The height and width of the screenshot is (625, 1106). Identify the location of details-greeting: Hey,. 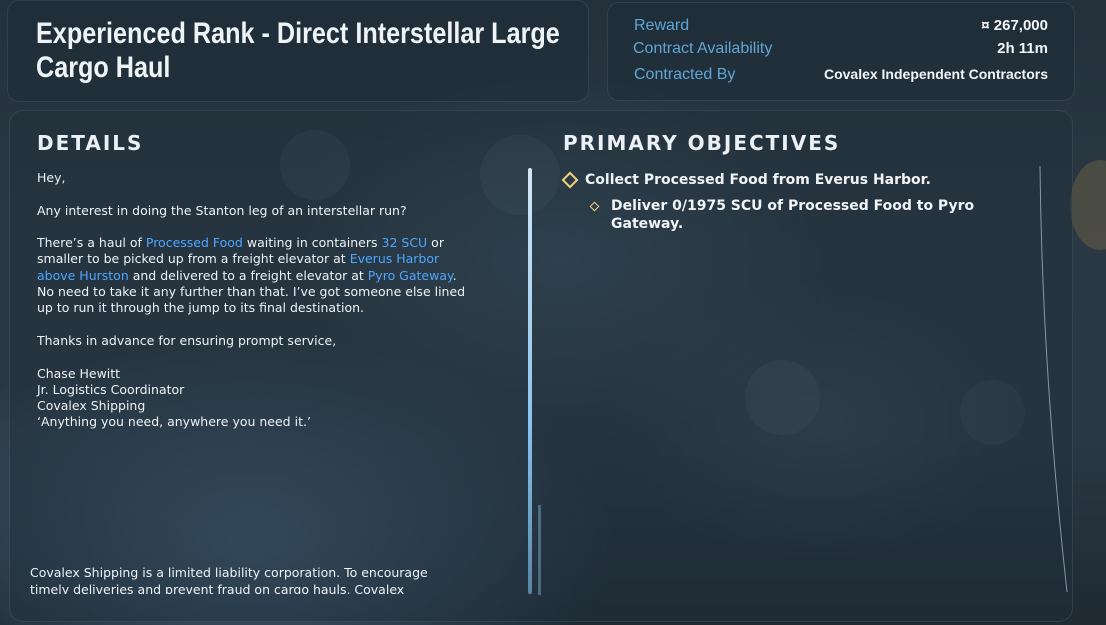
(51, 177).